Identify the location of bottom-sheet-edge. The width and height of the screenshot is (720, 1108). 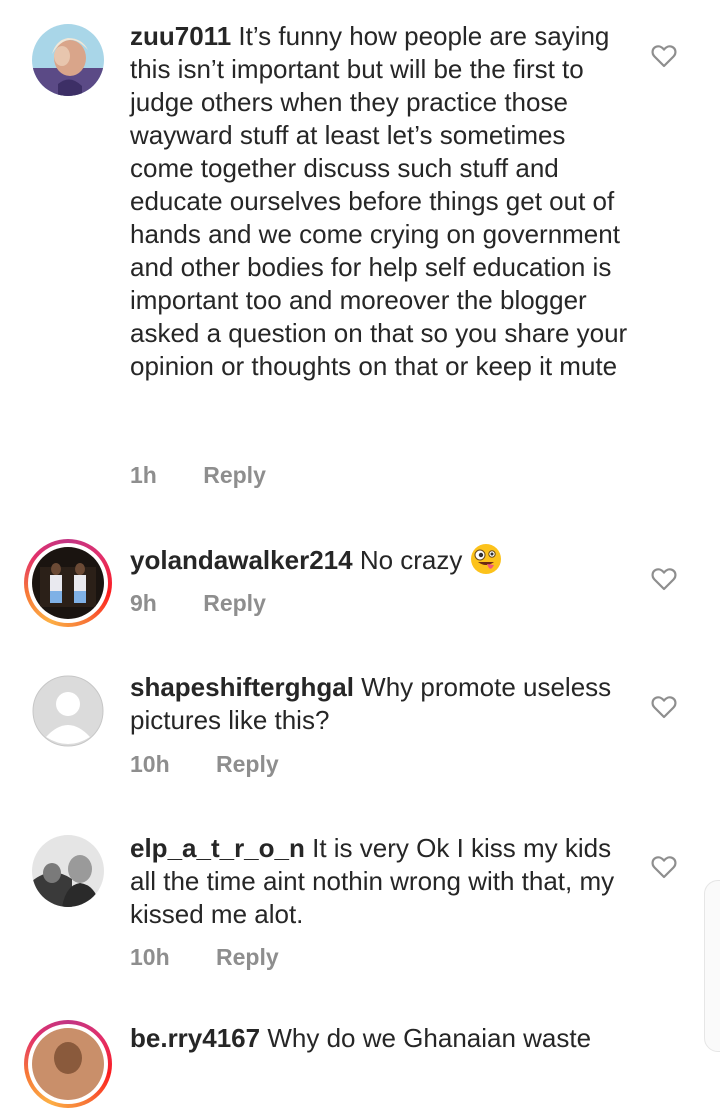
(712, 966).